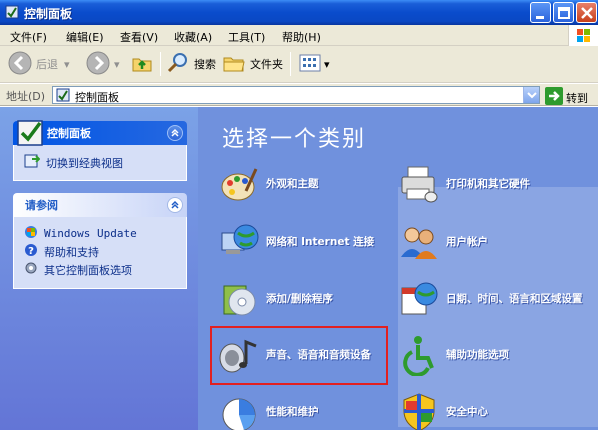  What do you see at coordinates (299, 12) in the screenshot?
I see `title-bar: 控制面板` at bounding box center [299, 12].